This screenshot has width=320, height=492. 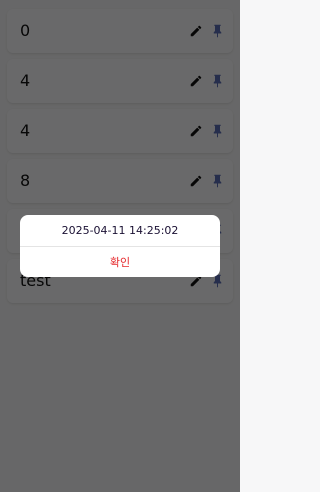 I want to click on confirm-button: 확인, so click(x=120, y=262).